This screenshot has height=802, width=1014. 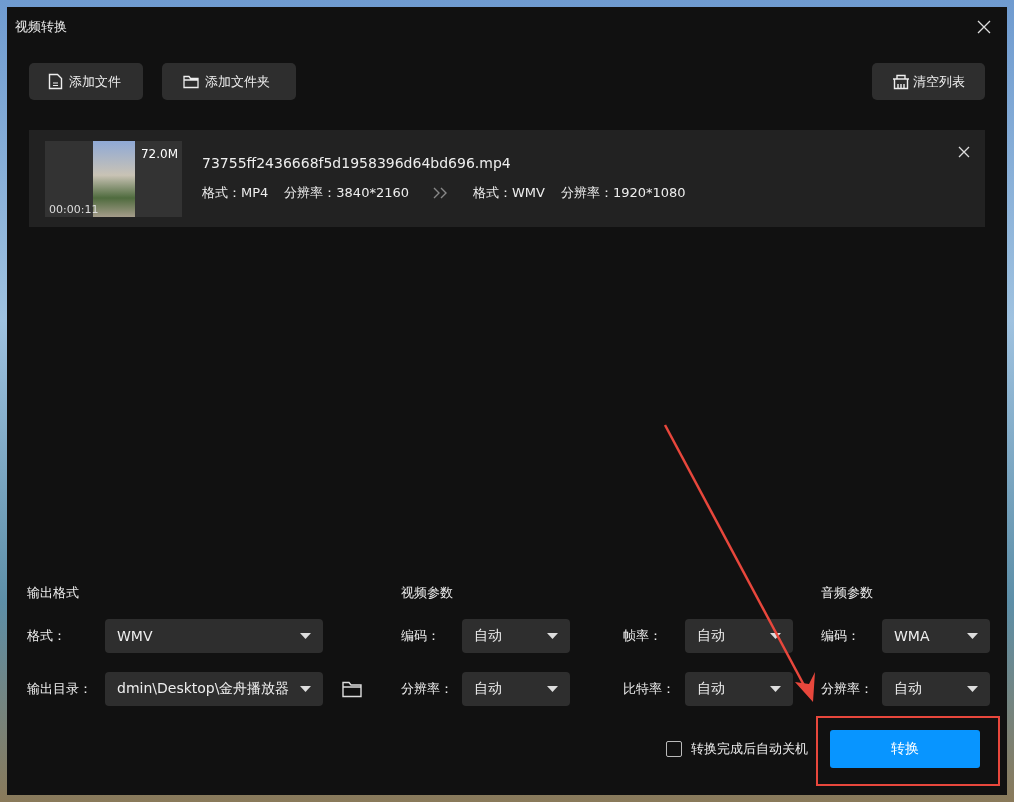 I want to click on output-folder-dropdown: dmin\Desktop\金舟播放器, so click(x=214, y=689).